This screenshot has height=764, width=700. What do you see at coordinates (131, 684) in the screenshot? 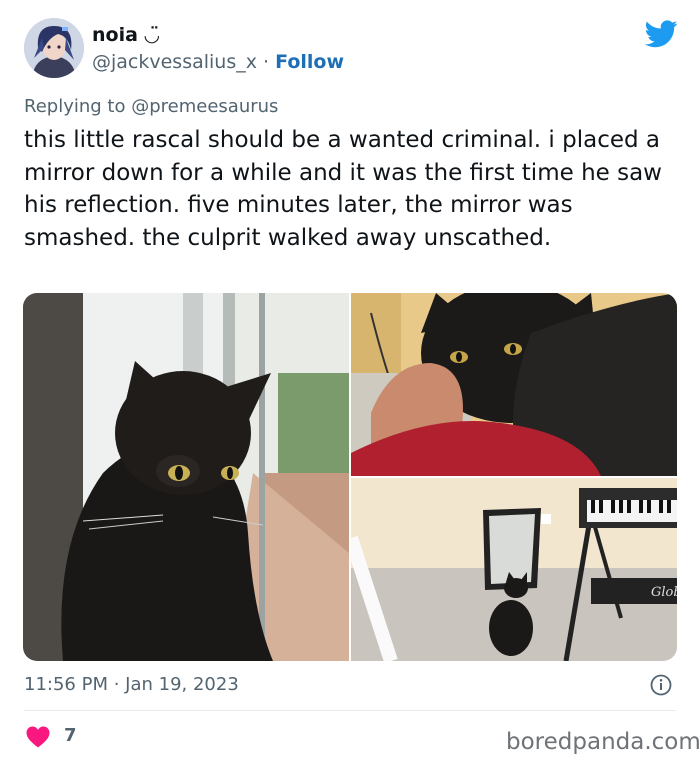
I see `timestamp: 11:56 PM · Jan 19, 2023` at bounding box center [131, 684].